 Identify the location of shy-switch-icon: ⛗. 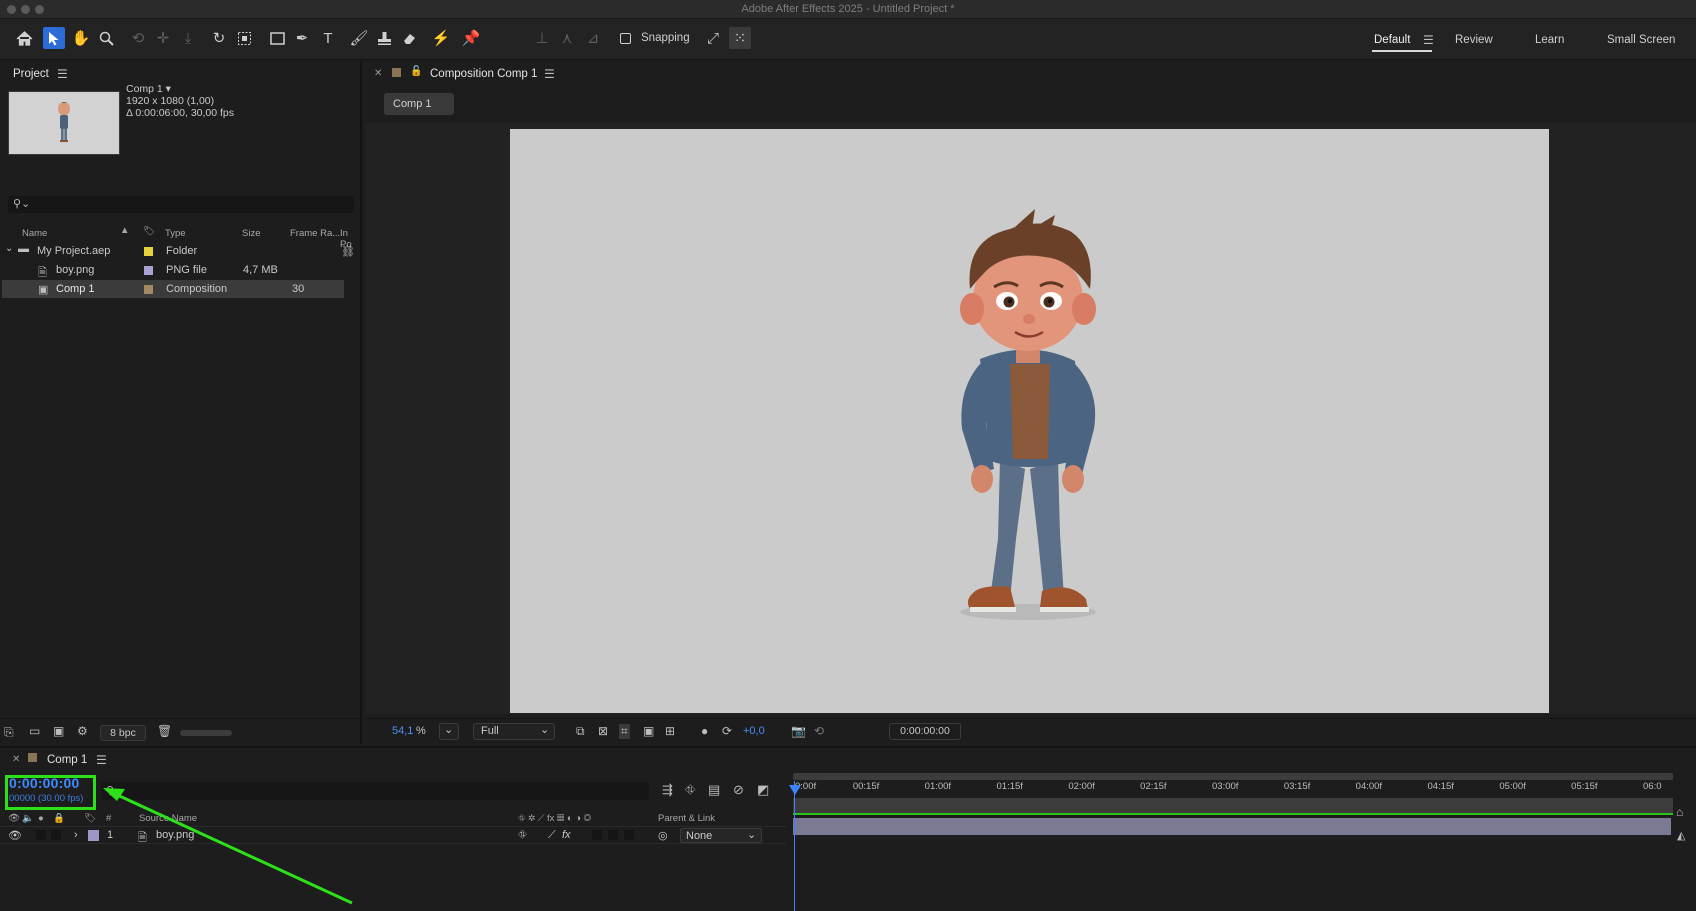
(522, 835).